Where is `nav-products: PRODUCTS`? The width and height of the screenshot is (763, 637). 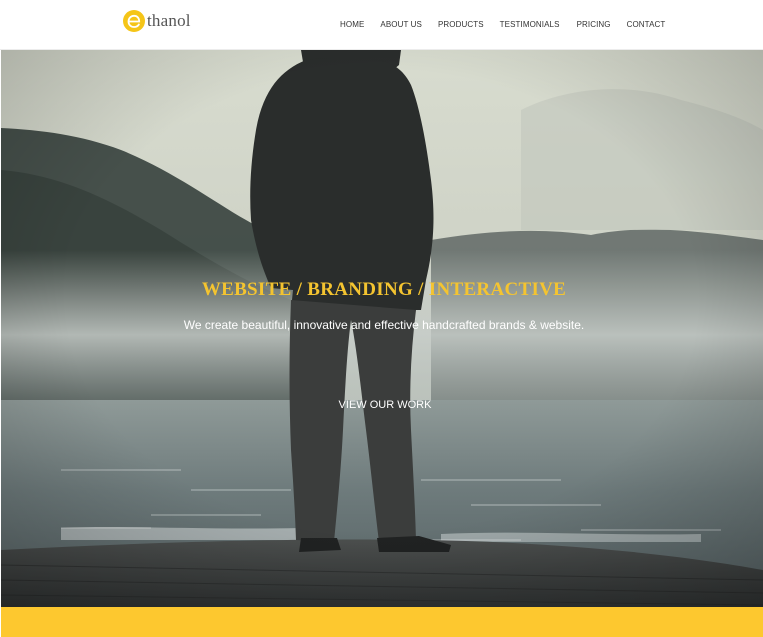 nav-products: PRODUCTS is located at coordinates (461, 24).